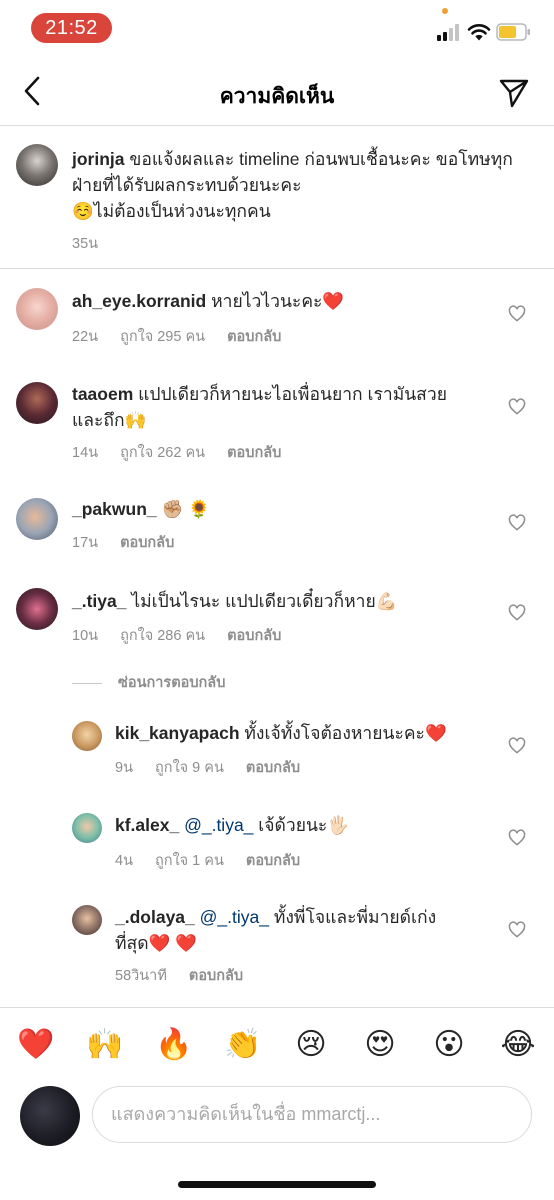 The width and height of the screenshot is (554, 1200). What do you see at coordinates (102, 394) in the screenshot?
I see `comment-username: taaoem` at bounding box center [102, 394].